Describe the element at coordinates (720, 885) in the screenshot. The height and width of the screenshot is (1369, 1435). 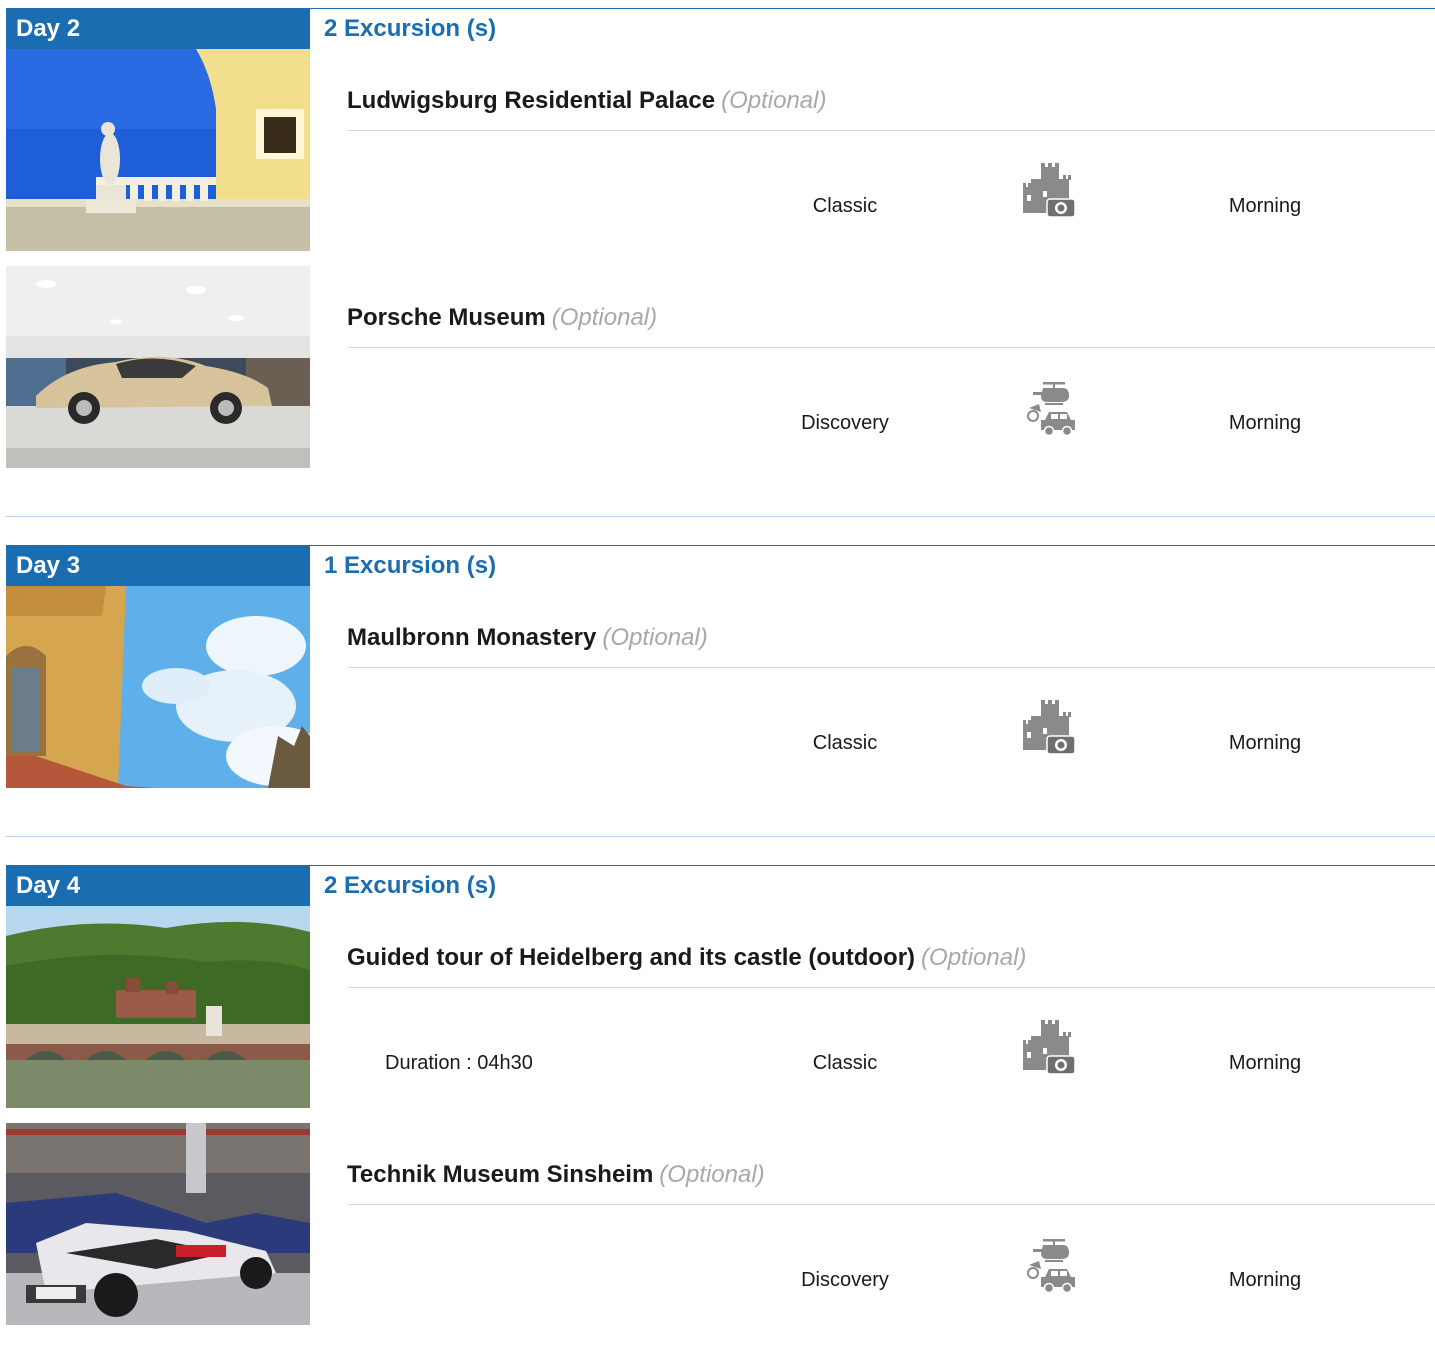
I see `day-header: Day 4 2 Excursion (s)` at that location.